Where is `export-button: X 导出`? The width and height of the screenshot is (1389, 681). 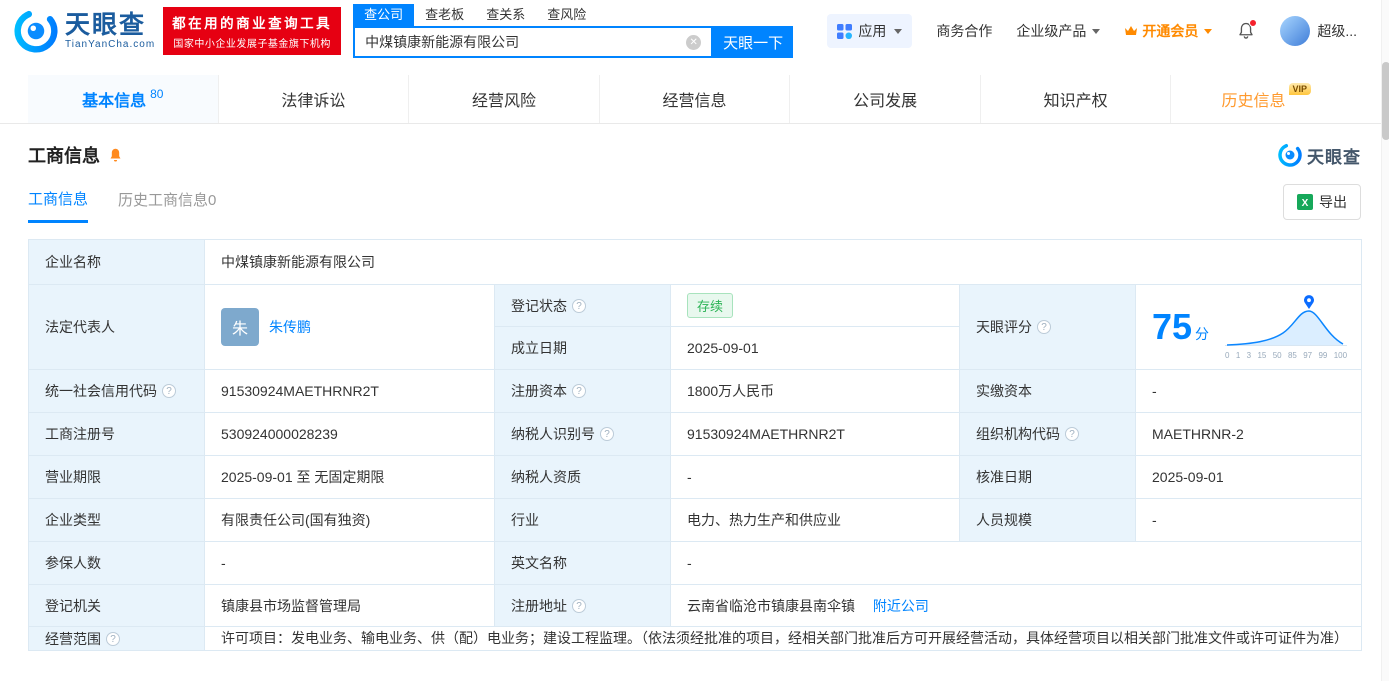 export-button: X 导出 is located at coordinates (1322, 202).